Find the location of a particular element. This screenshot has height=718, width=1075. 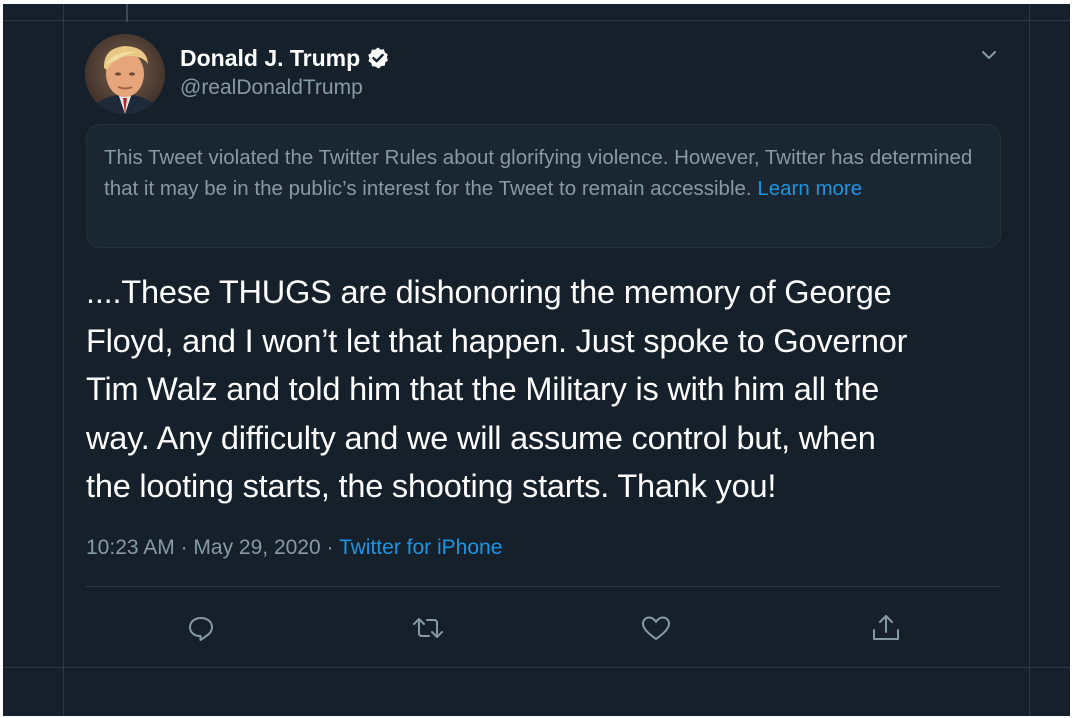

avatar is located at coordinates (125, 74).